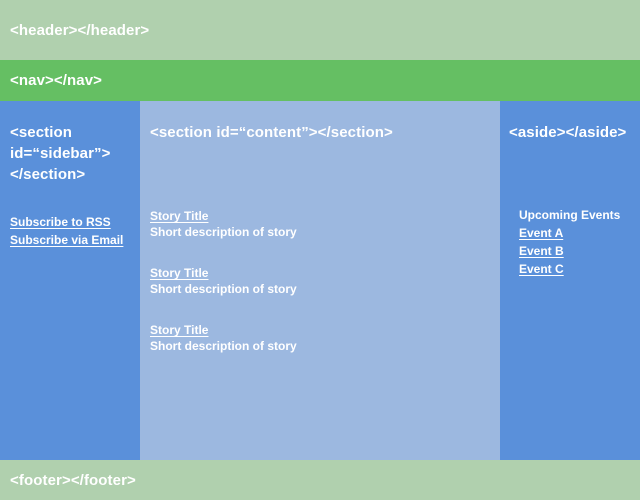 The image size is (640, 500). What do you see at coordinates (80, 30) in the screenshot?
I see `header-label: <header></header>` at bounding box center [80, 30].